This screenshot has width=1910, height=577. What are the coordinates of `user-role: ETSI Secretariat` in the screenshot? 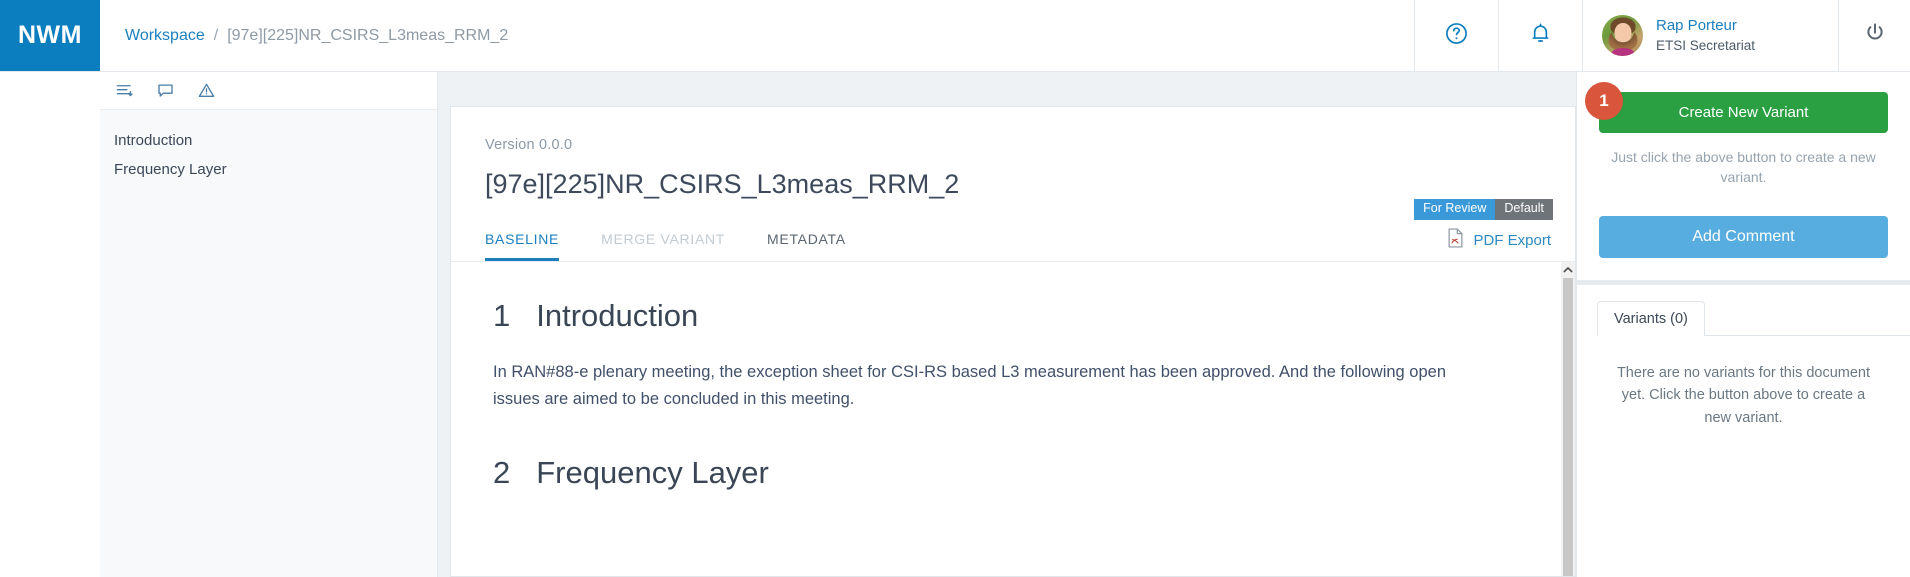 It's located at (1706, 45).